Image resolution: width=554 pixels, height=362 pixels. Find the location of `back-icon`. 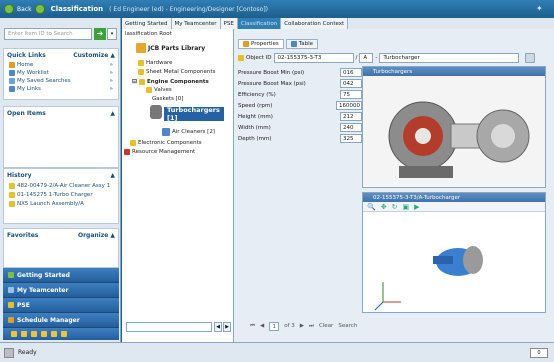

back-icon is located at coordinates (9, 9).